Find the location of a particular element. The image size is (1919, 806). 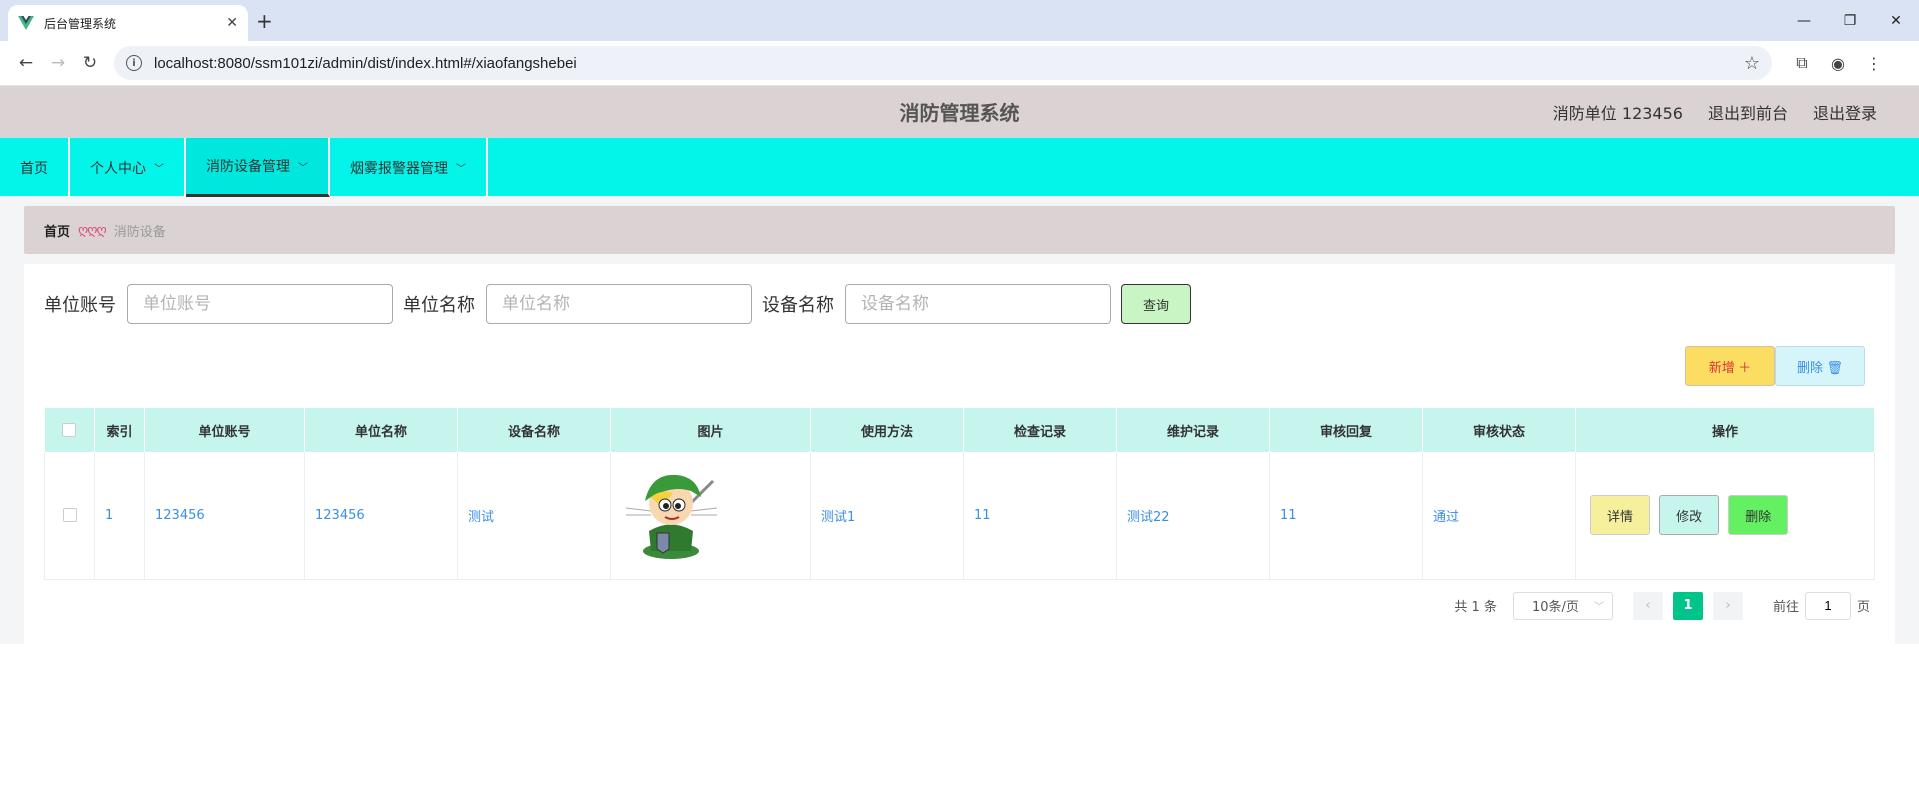

device-image is located at coordinates (671, 513).